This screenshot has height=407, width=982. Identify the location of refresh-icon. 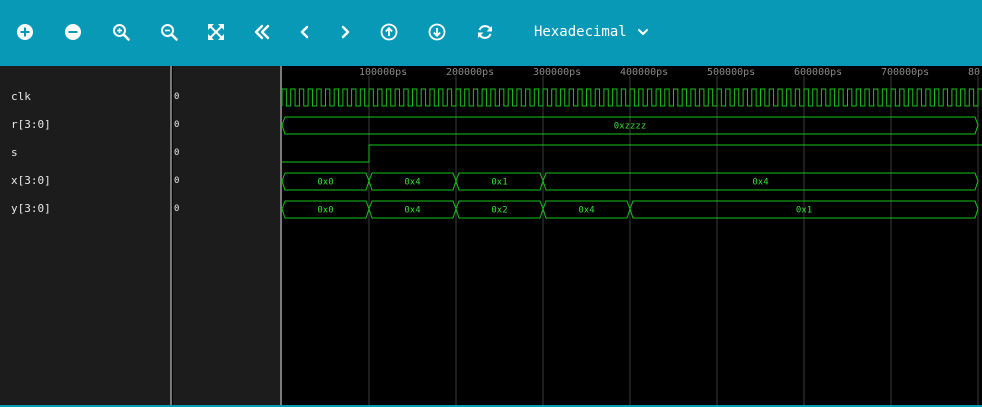
(485, 32).